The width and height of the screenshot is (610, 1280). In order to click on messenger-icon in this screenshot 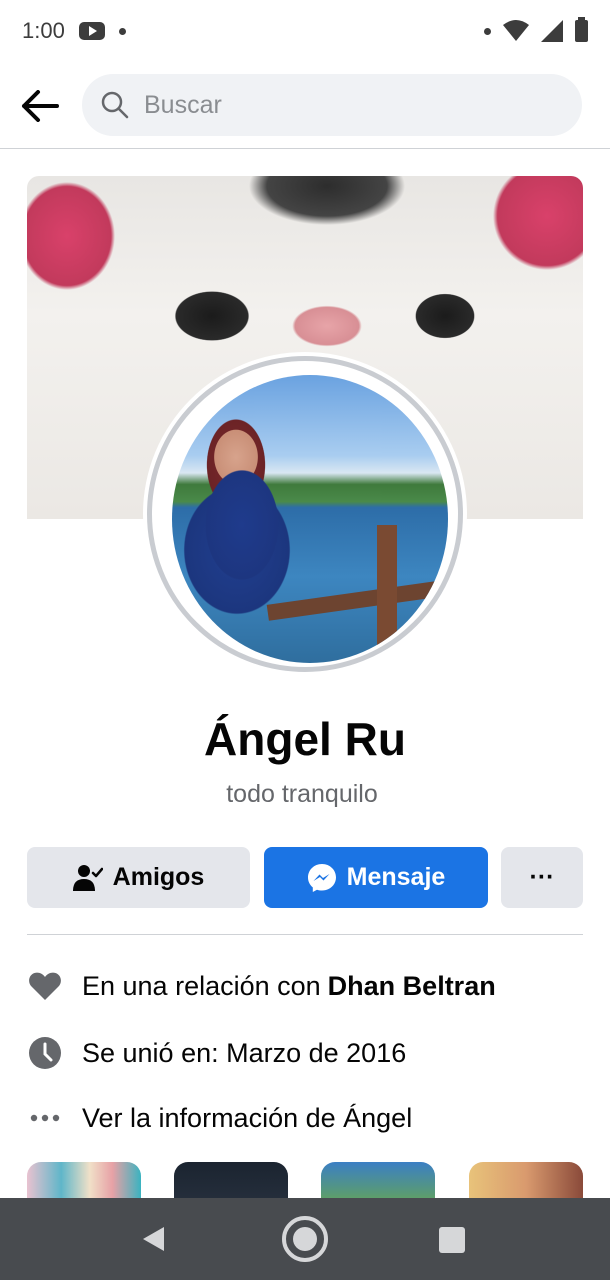, I will do `click(322, 878)`.